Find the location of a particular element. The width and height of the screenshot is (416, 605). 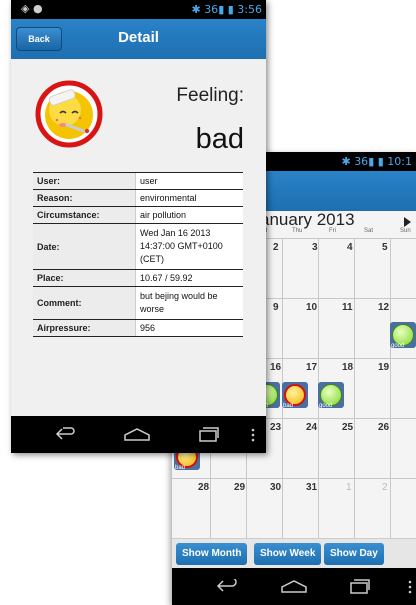

next-month-icon is located at coordinates (407, 222).